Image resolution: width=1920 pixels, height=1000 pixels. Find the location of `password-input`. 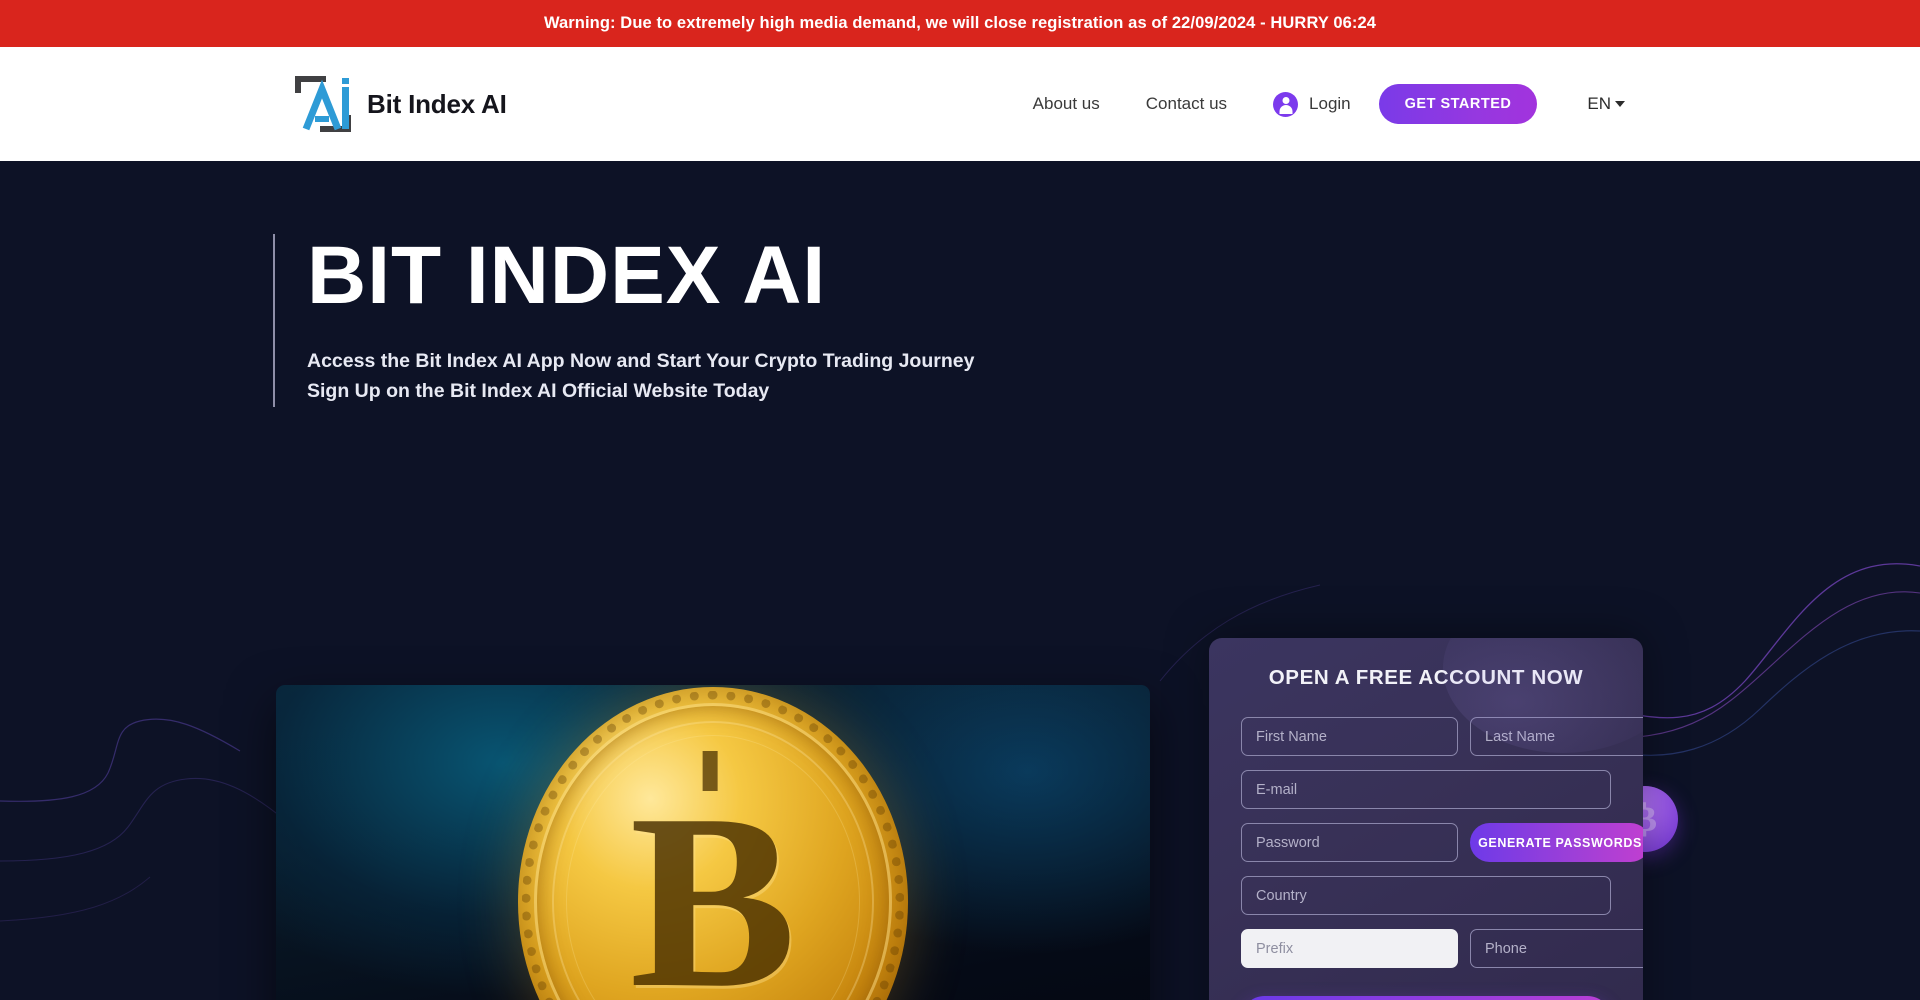

password-input is located at coordinates (1349, 842).